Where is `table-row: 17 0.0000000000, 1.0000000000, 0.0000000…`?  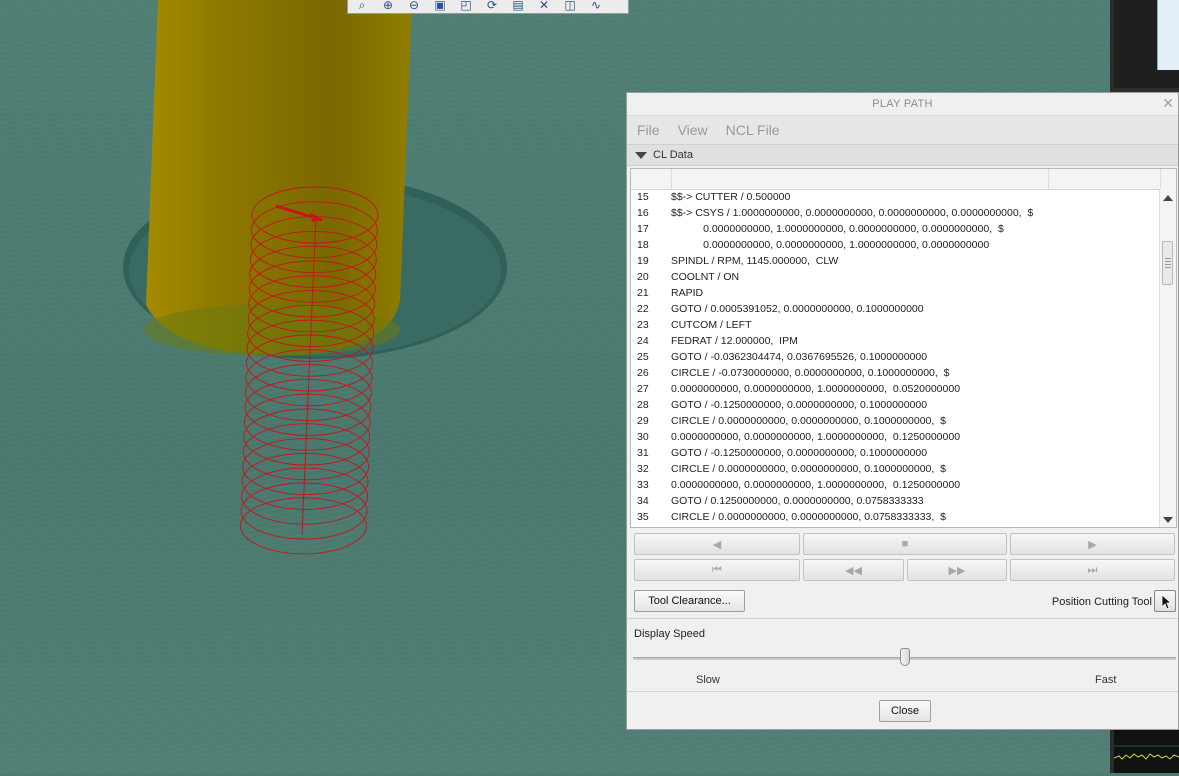
table-row: 17 0.0000000000, 1.0000000000, 0.0000000… is located at coordinates (895, 229).